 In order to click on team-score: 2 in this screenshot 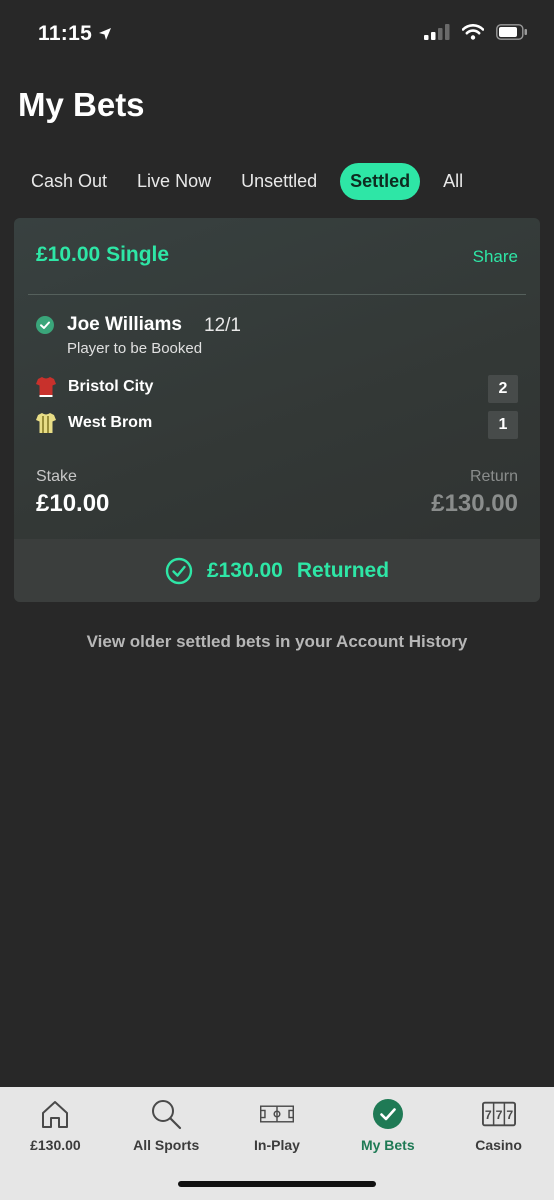, I will do `click(503, 389)`.